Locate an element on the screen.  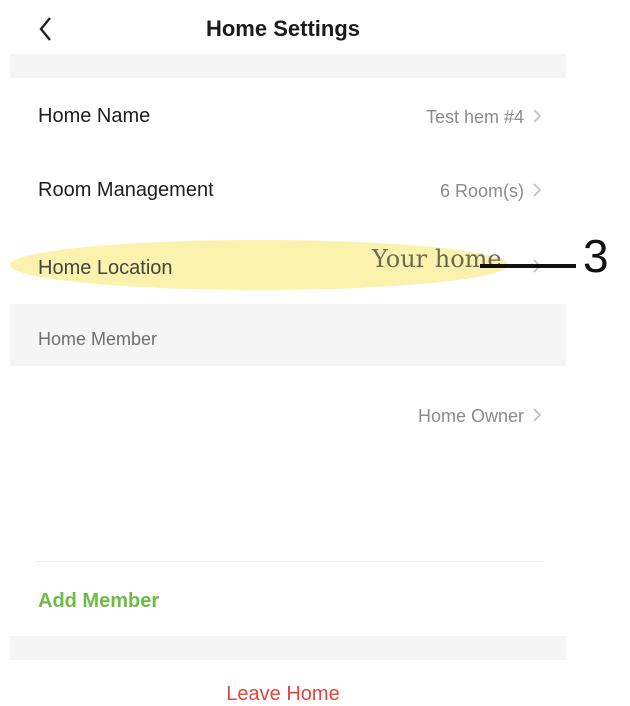
page-title: Home Settings is located at coordinates (283, 28).